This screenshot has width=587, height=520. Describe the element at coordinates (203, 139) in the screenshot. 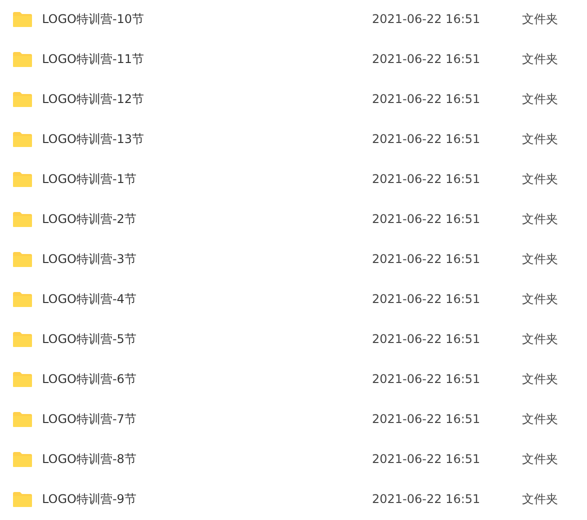

I see `file-name: LOGO特训营-13节` at that location.